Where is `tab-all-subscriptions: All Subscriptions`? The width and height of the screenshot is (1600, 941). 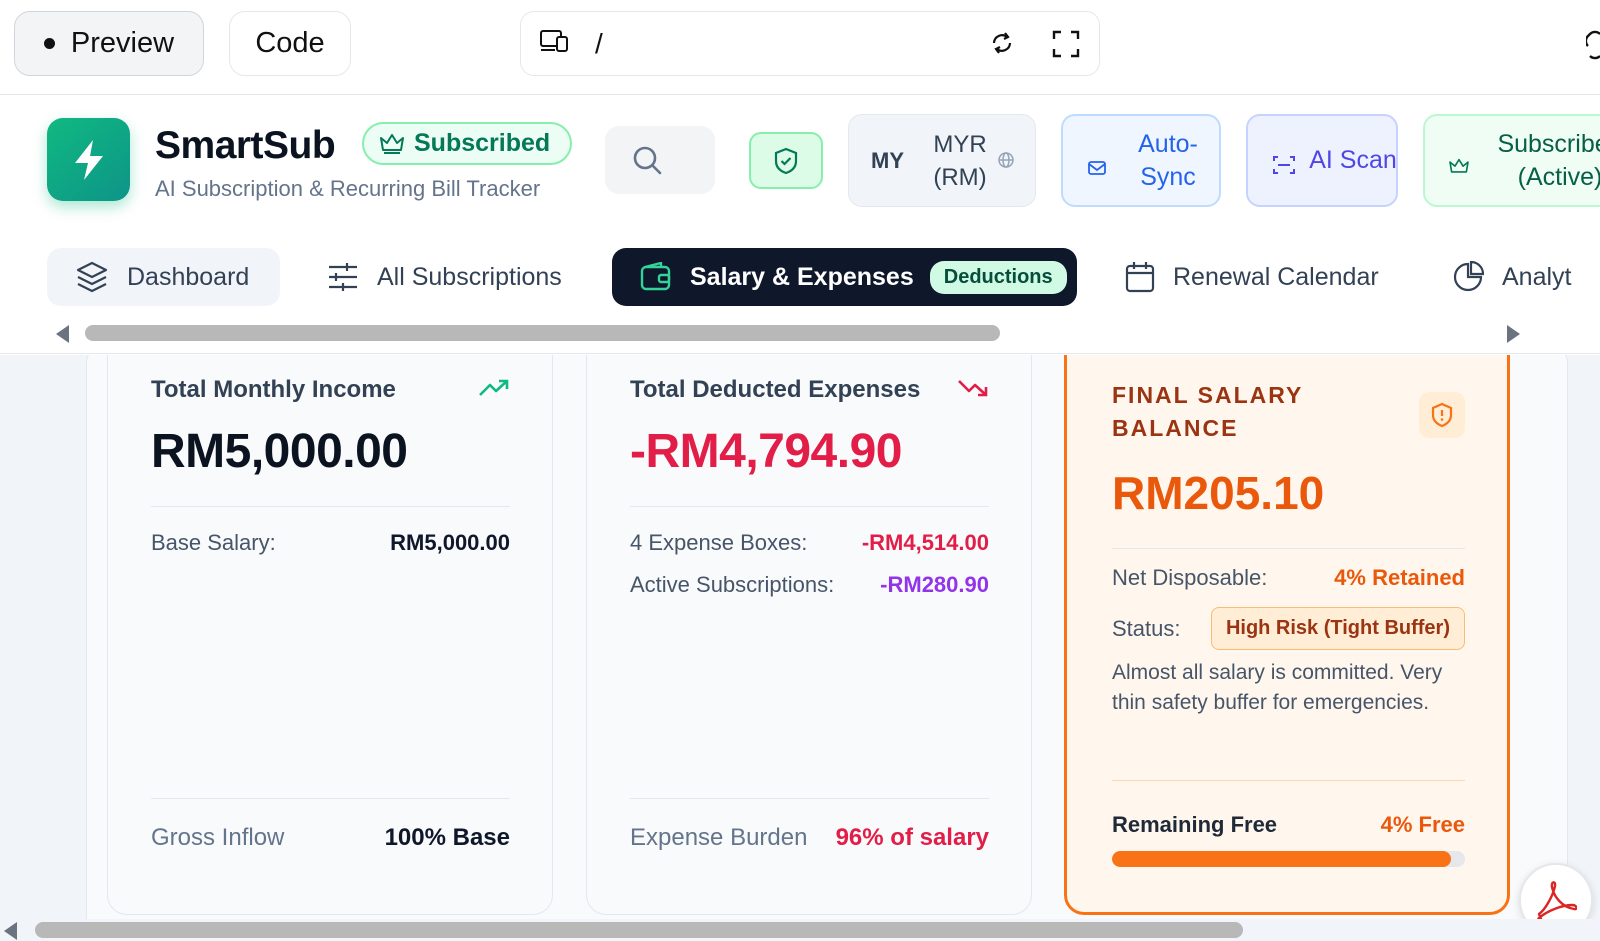
tab-all-subscriptions: All Subscriptions is located at coordinates (444, 277).